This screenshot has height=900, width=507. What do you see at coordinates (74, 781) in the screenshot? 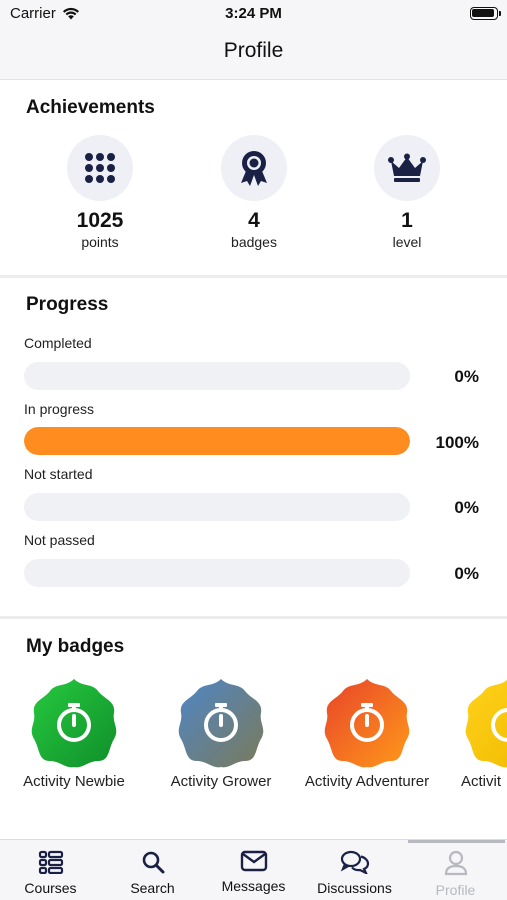
I see `badge-label: Activity Newbie` at bounding box center [74, 781].